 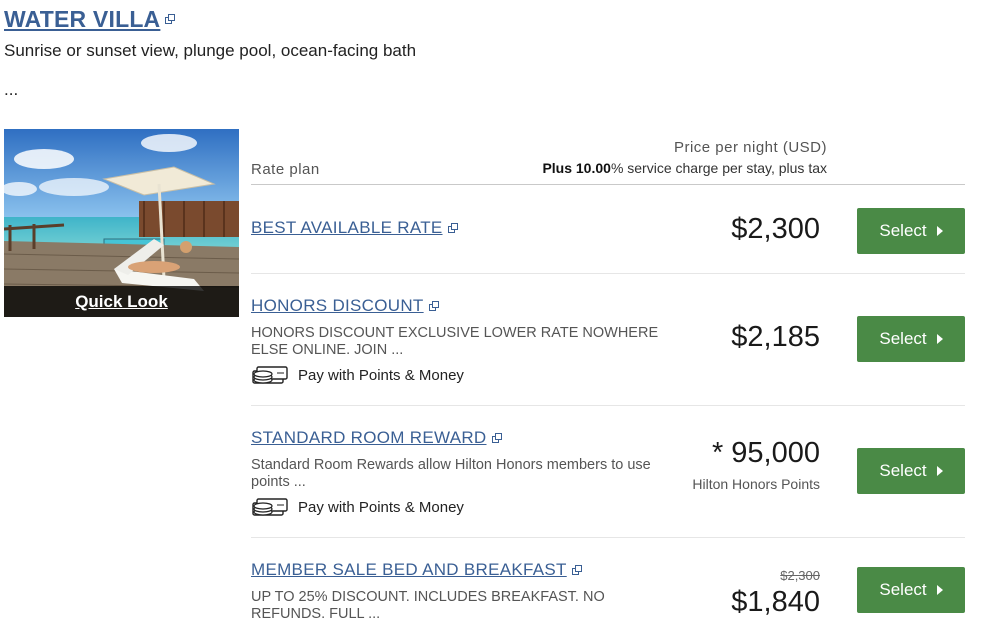 I want to click on rate-row: BEST AVAILABLE RATE $2,300 Select, so click(x=608, y=230).